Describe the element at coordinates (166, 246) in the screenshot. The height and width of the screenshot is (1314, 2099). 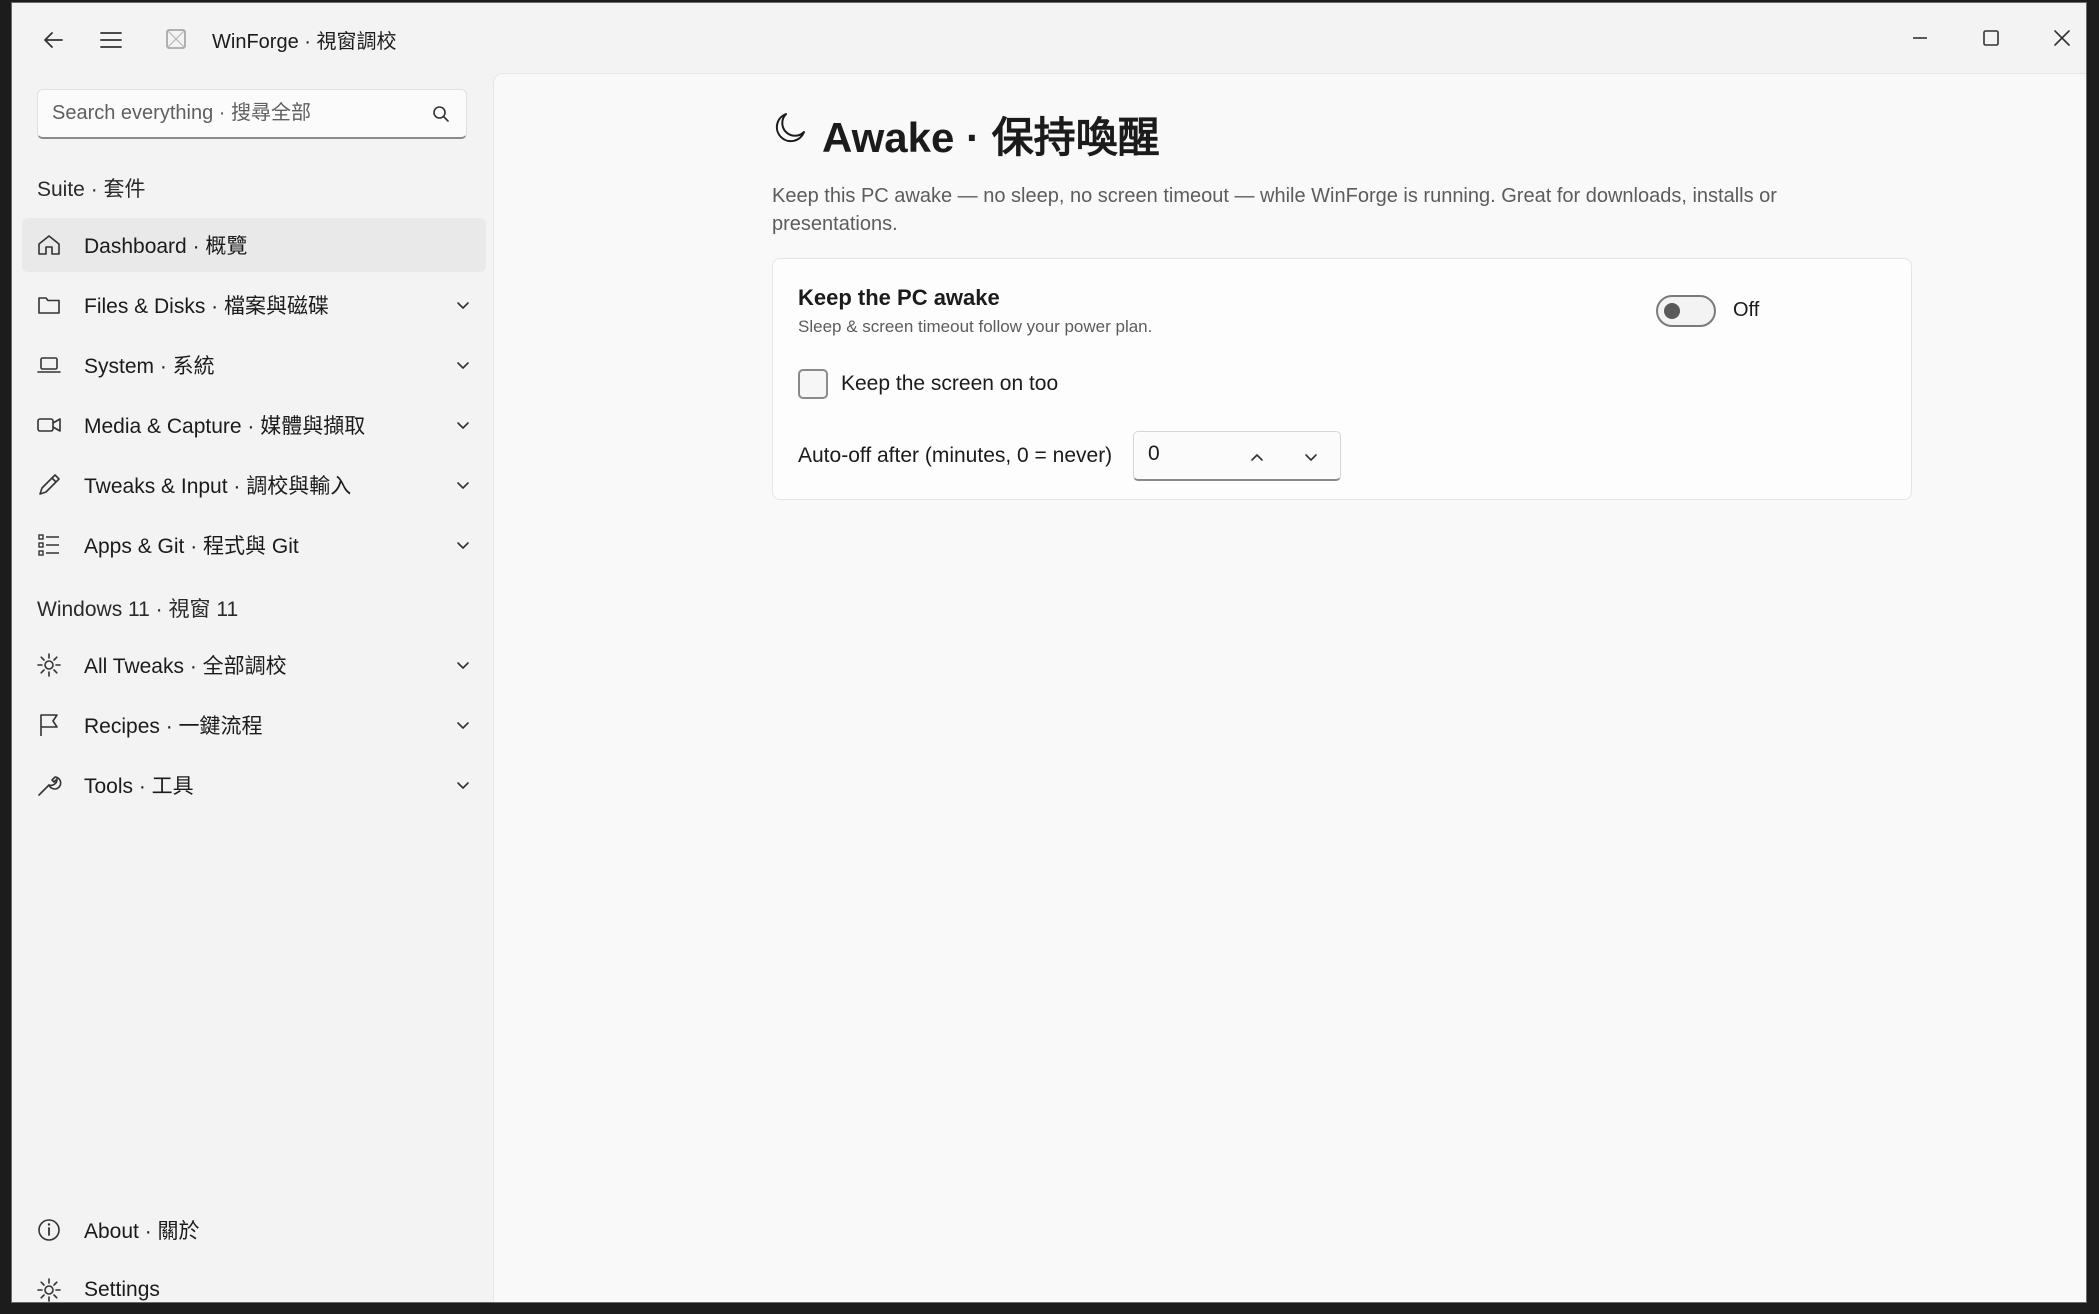
I see `sidebar-item-label: Dashboard · 概覽` at that location.